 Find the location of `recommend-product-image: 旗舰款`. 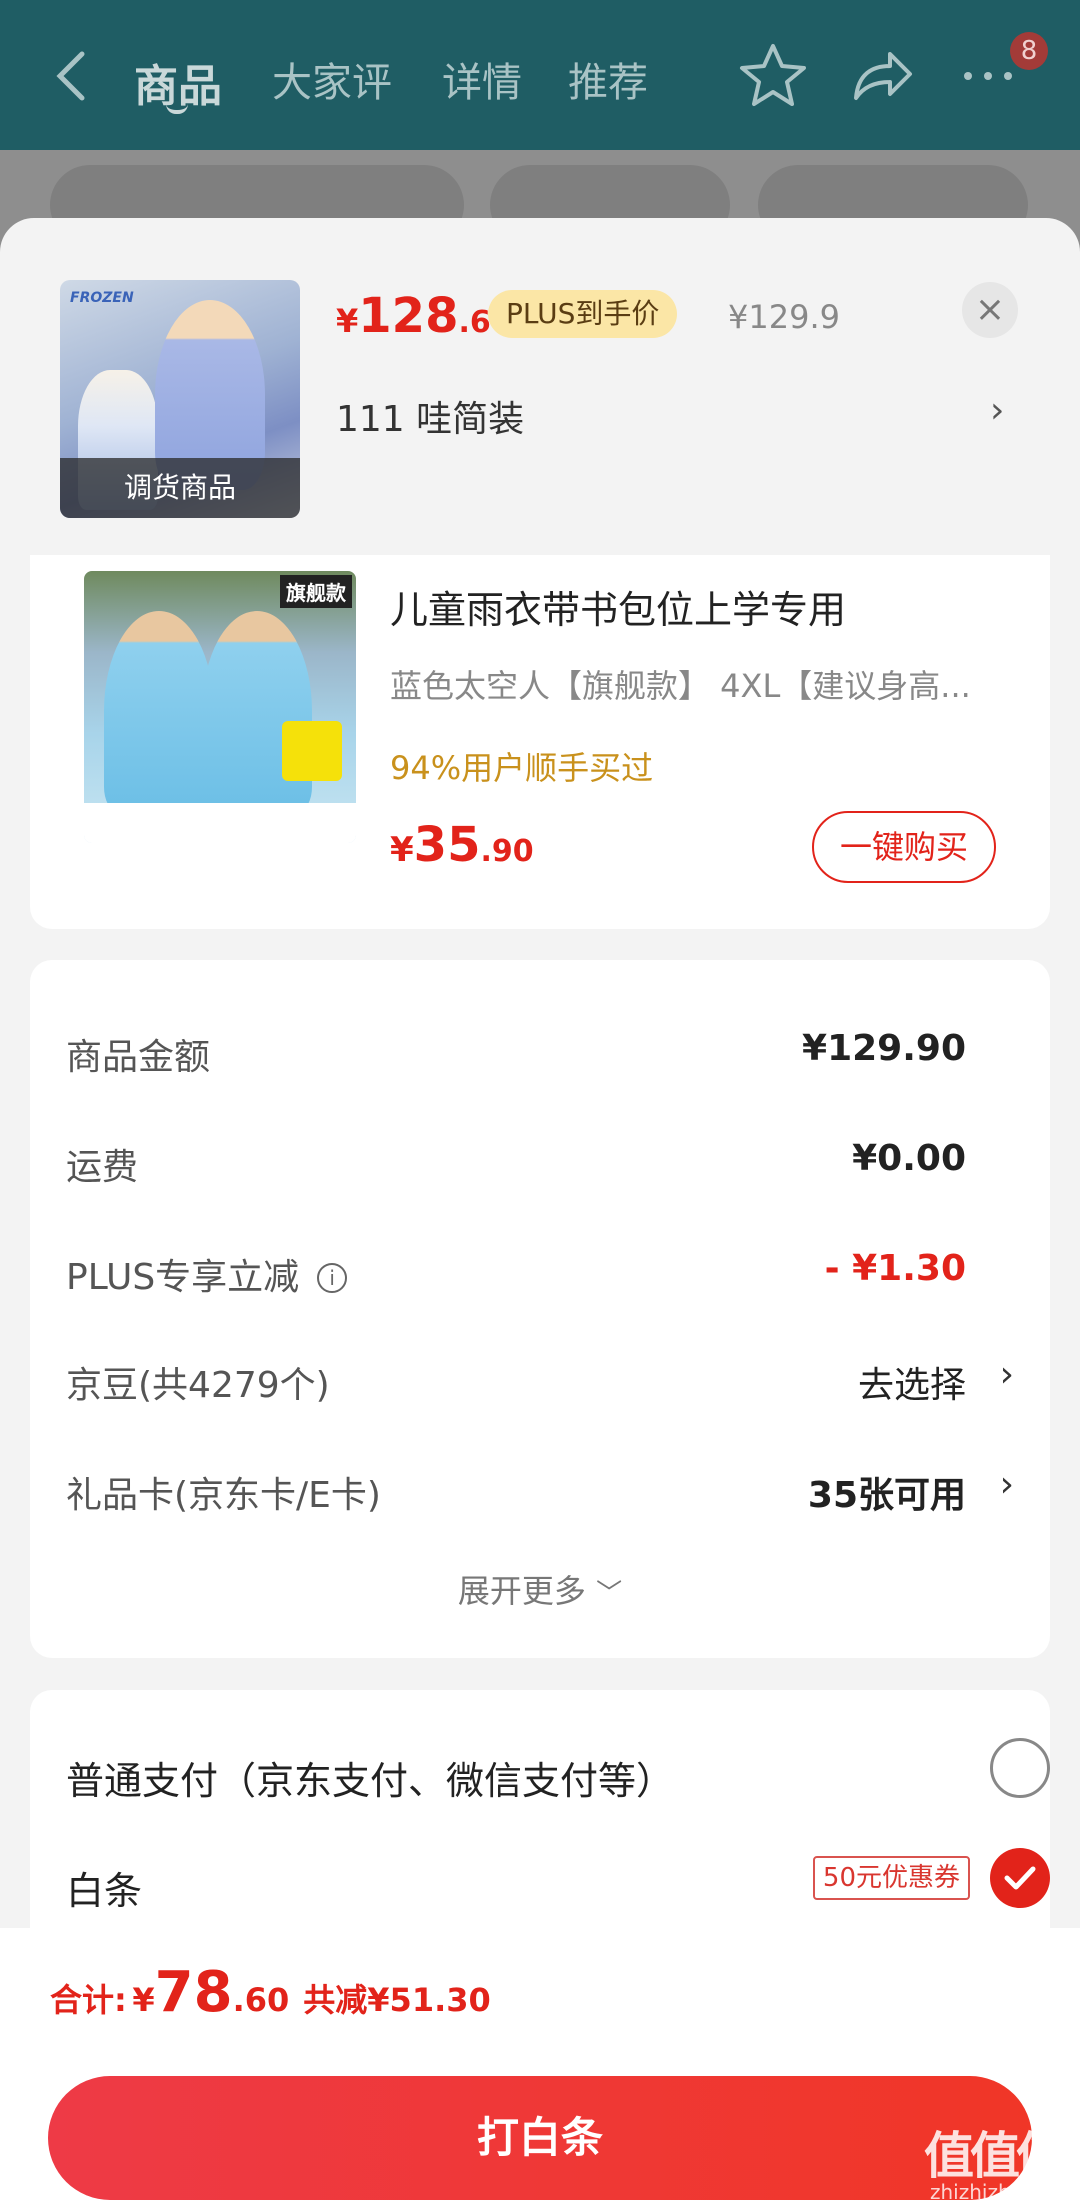

recommend-product-image: 旗舰款 is located at coordinates (220, 707).